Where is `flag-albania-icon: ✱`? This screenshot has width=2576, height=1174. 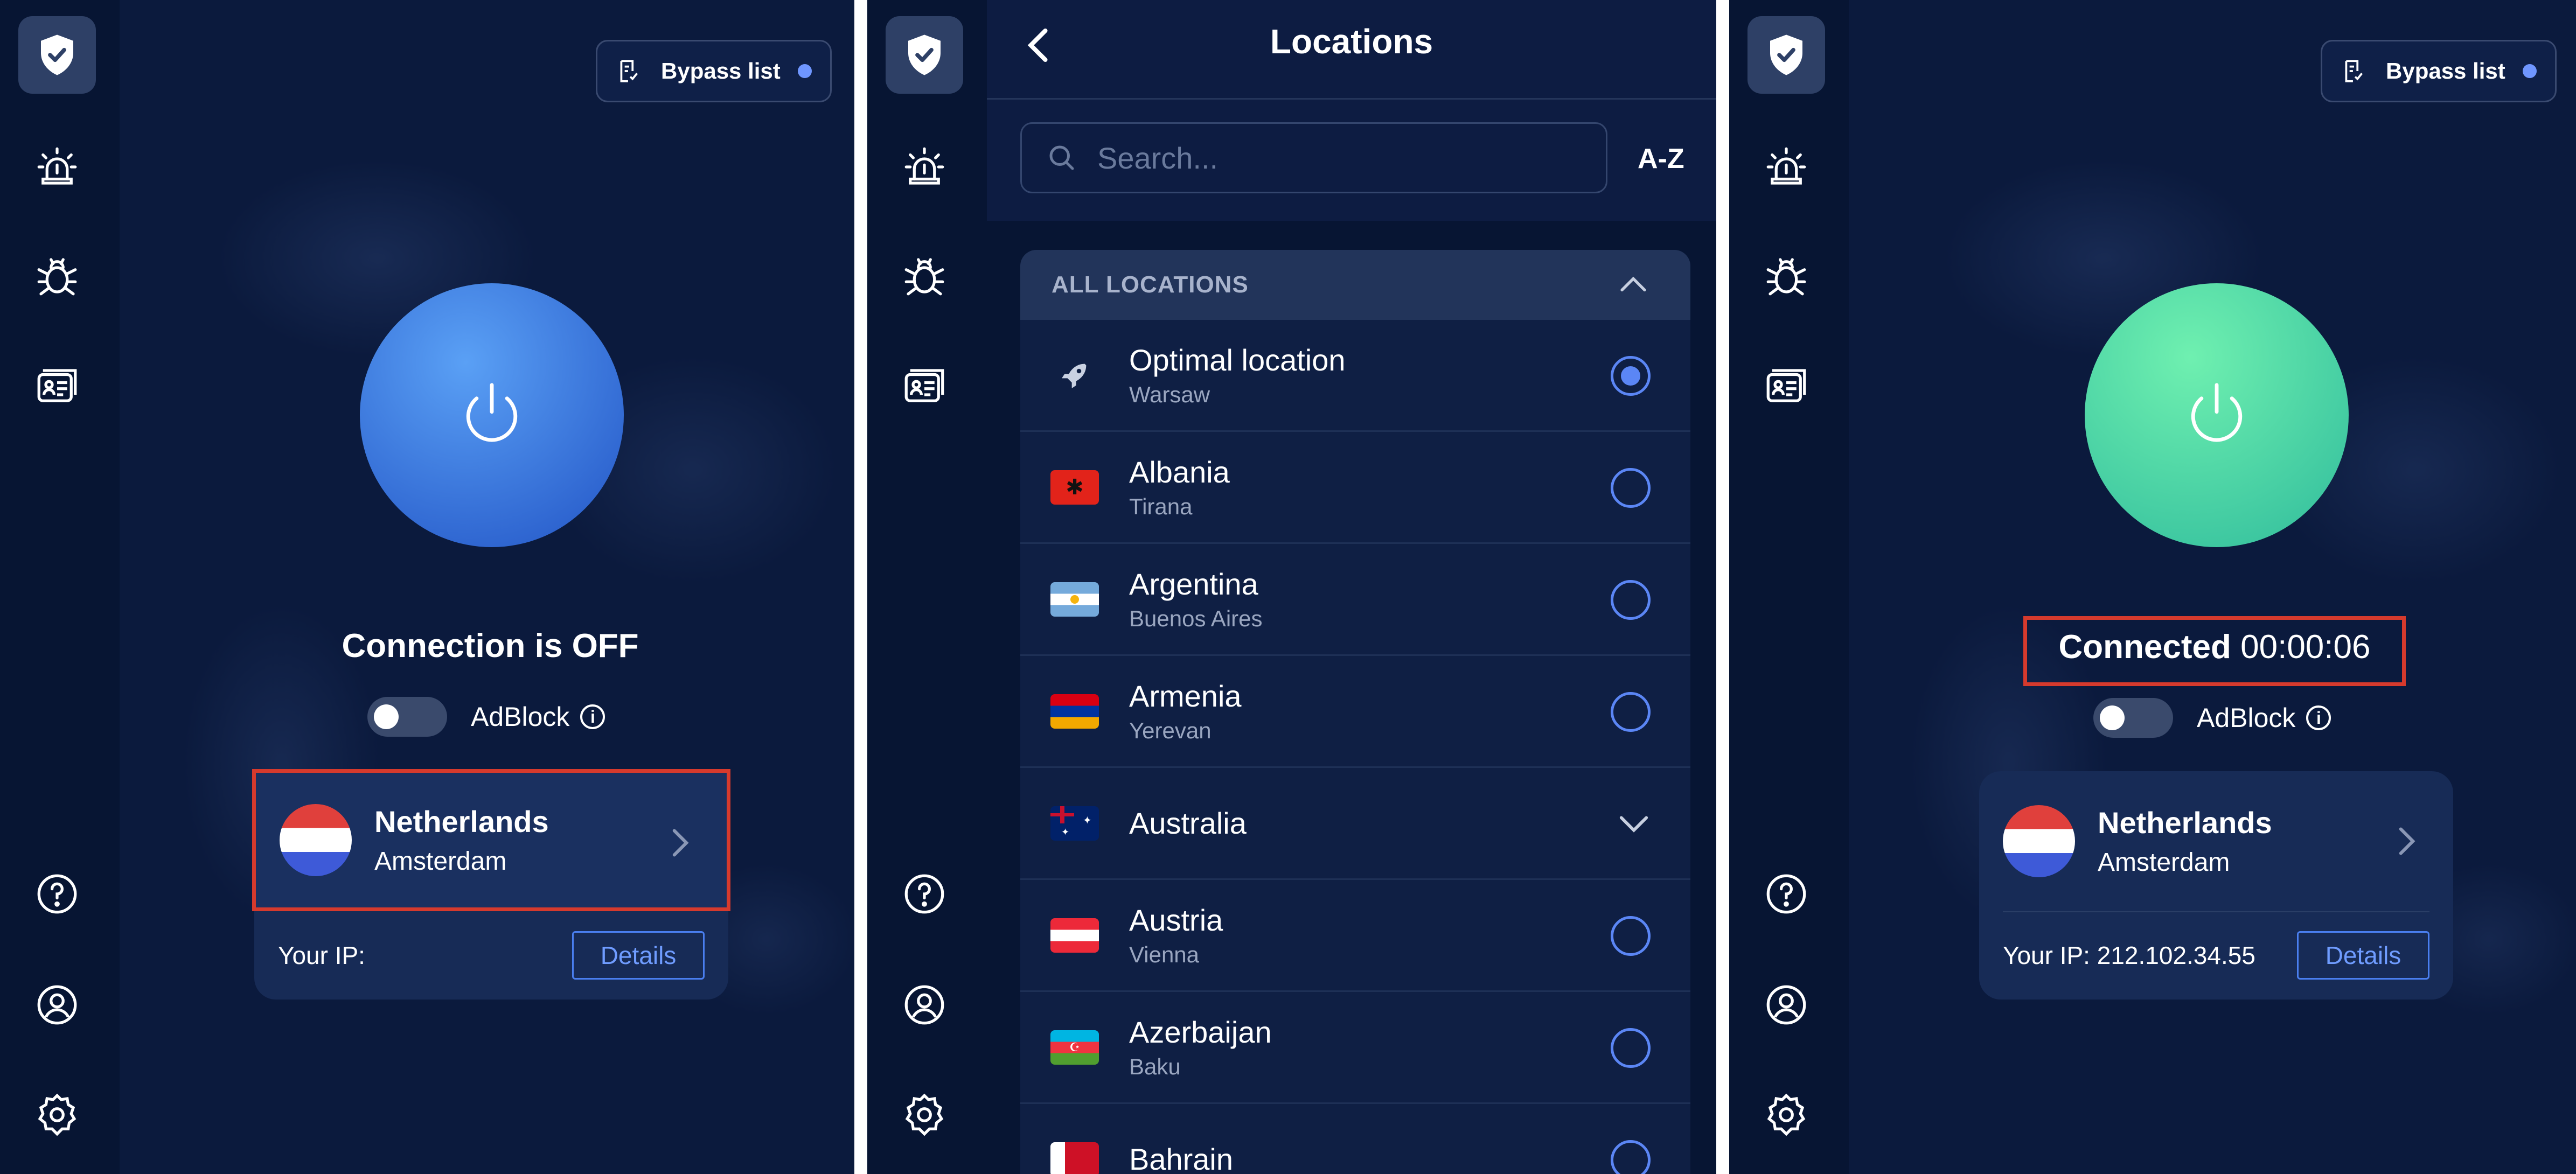 flag-albania-icon: ✱ is located at coordinates (1074, 487).